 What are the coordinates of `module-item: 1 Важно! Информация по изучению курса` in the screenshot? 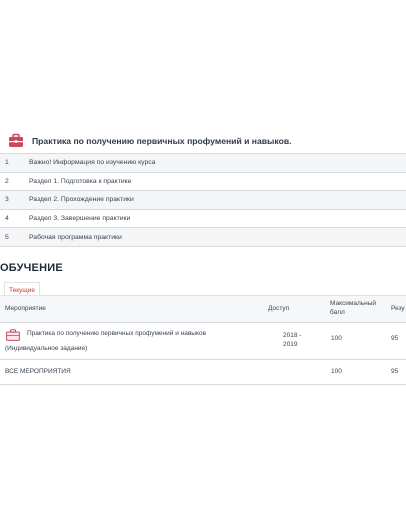 It's located at (203, 163).